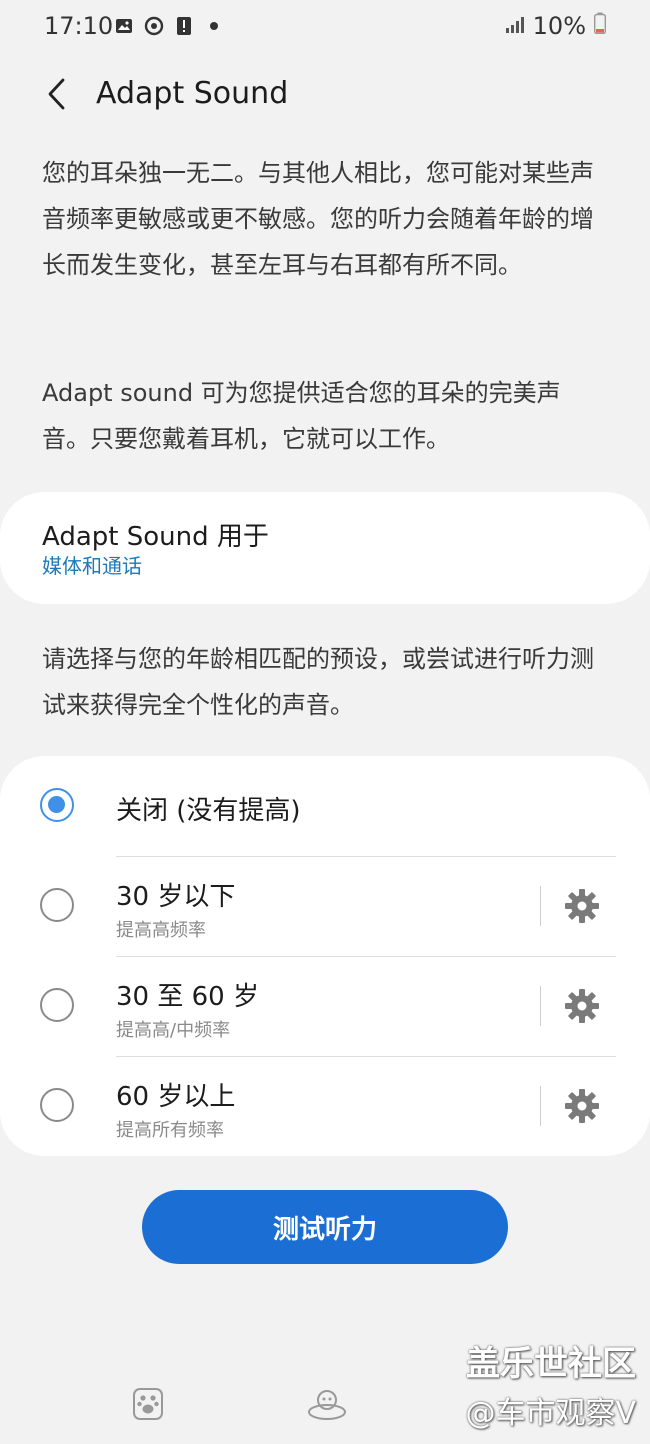 Image resolution: width=650 pixels, height=1444 pixels. I want to click on option-description: 提高所有频率, so click(170, 1130).